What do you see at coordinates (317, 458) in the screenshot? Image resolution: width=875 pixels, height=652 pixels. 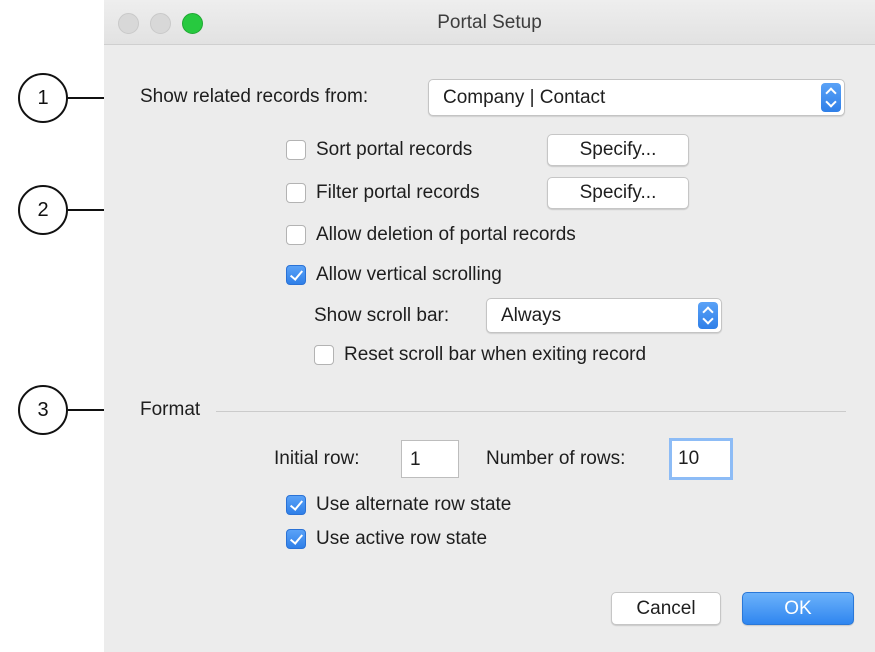 I see `initial-row-label: Initial row:` at bounding box center [317, 458].